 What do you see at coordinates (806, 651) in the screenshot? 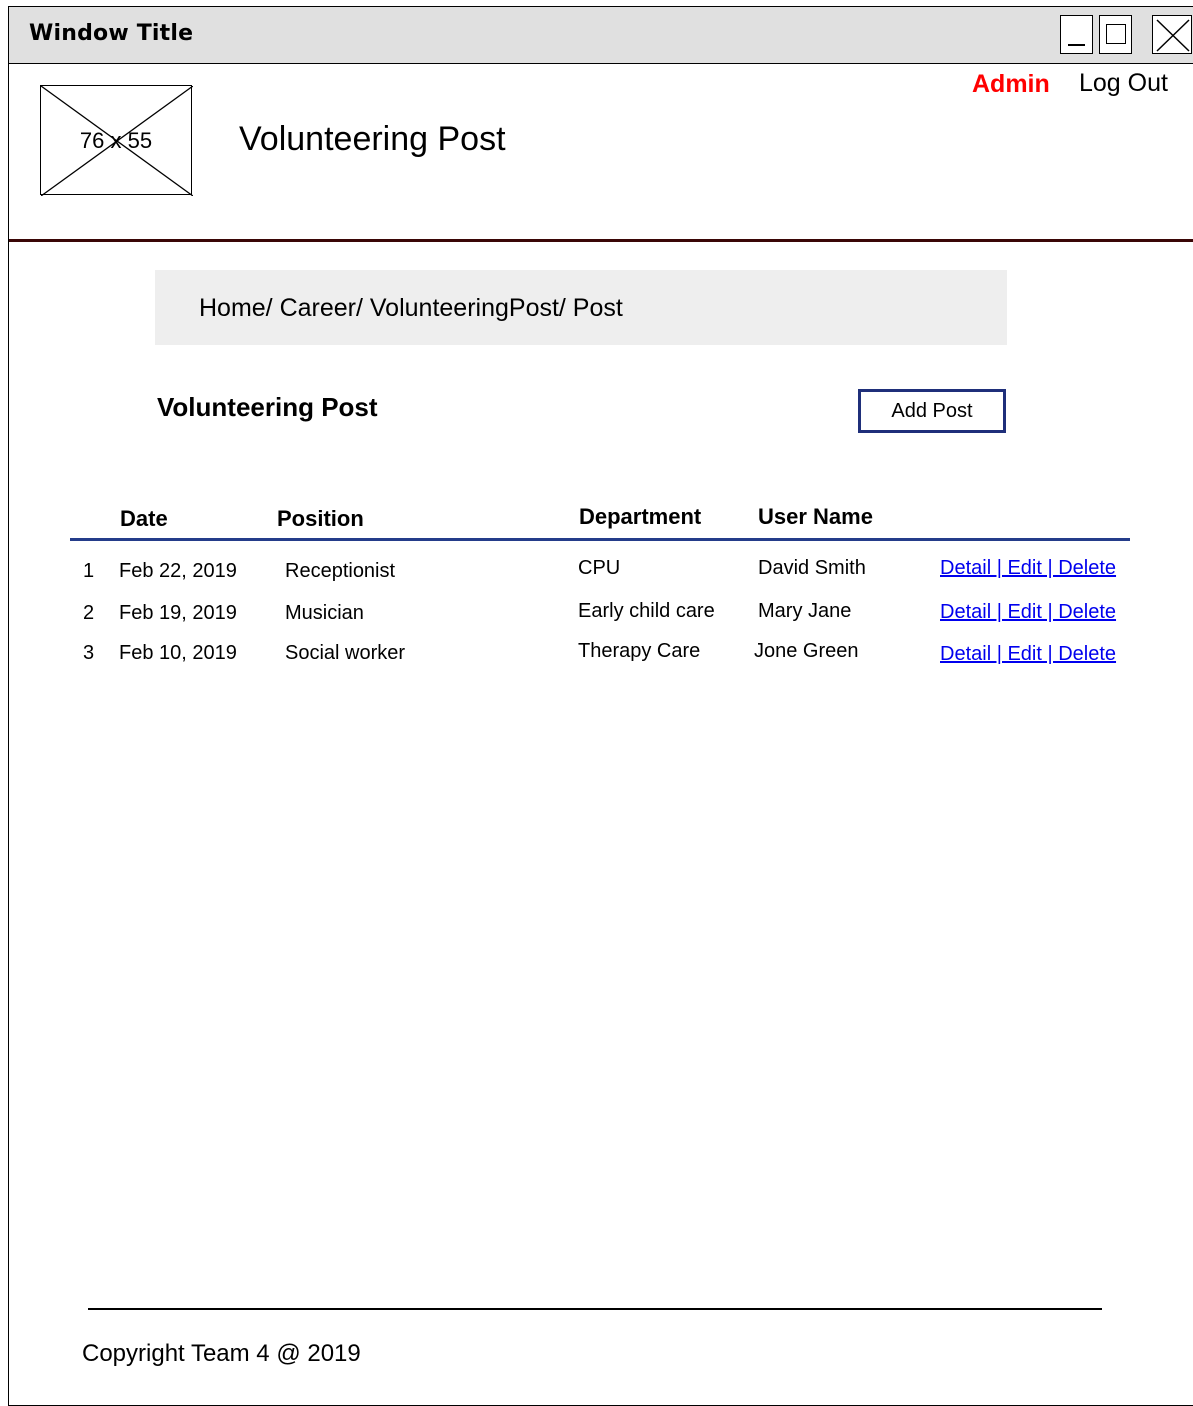
I see `row-user-name: Jone Green` at bounding box center [806, 651].